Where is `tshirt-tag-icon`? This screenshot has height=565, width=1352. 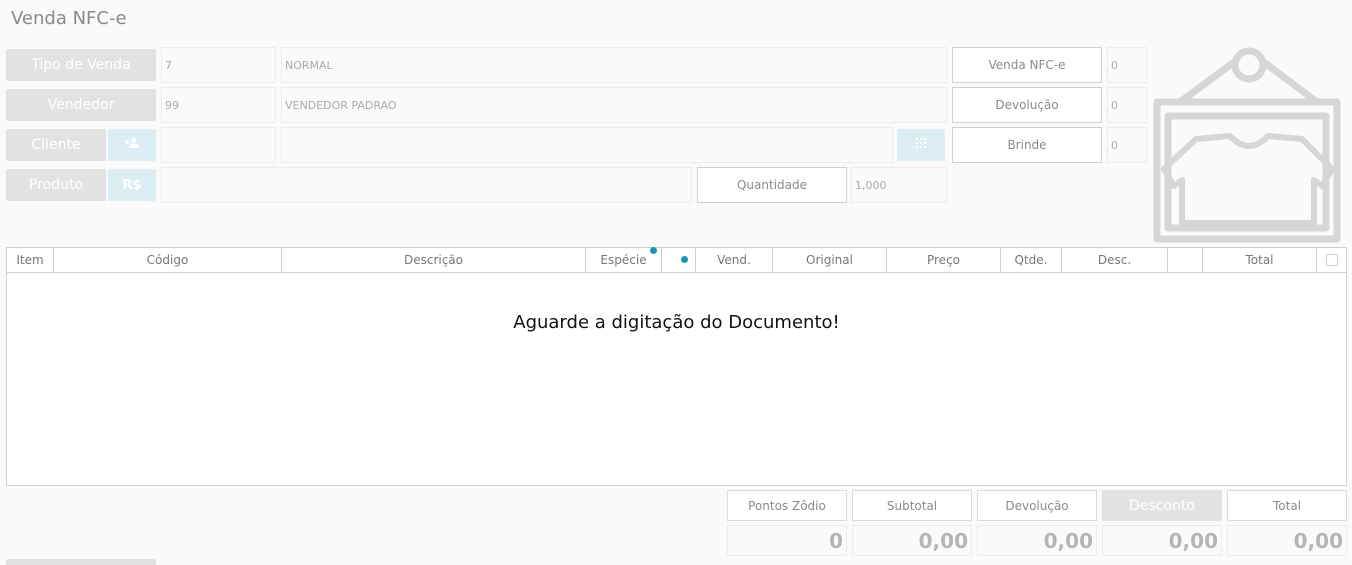 tshirt-tag-icon is located at coordinates (1247, 145).